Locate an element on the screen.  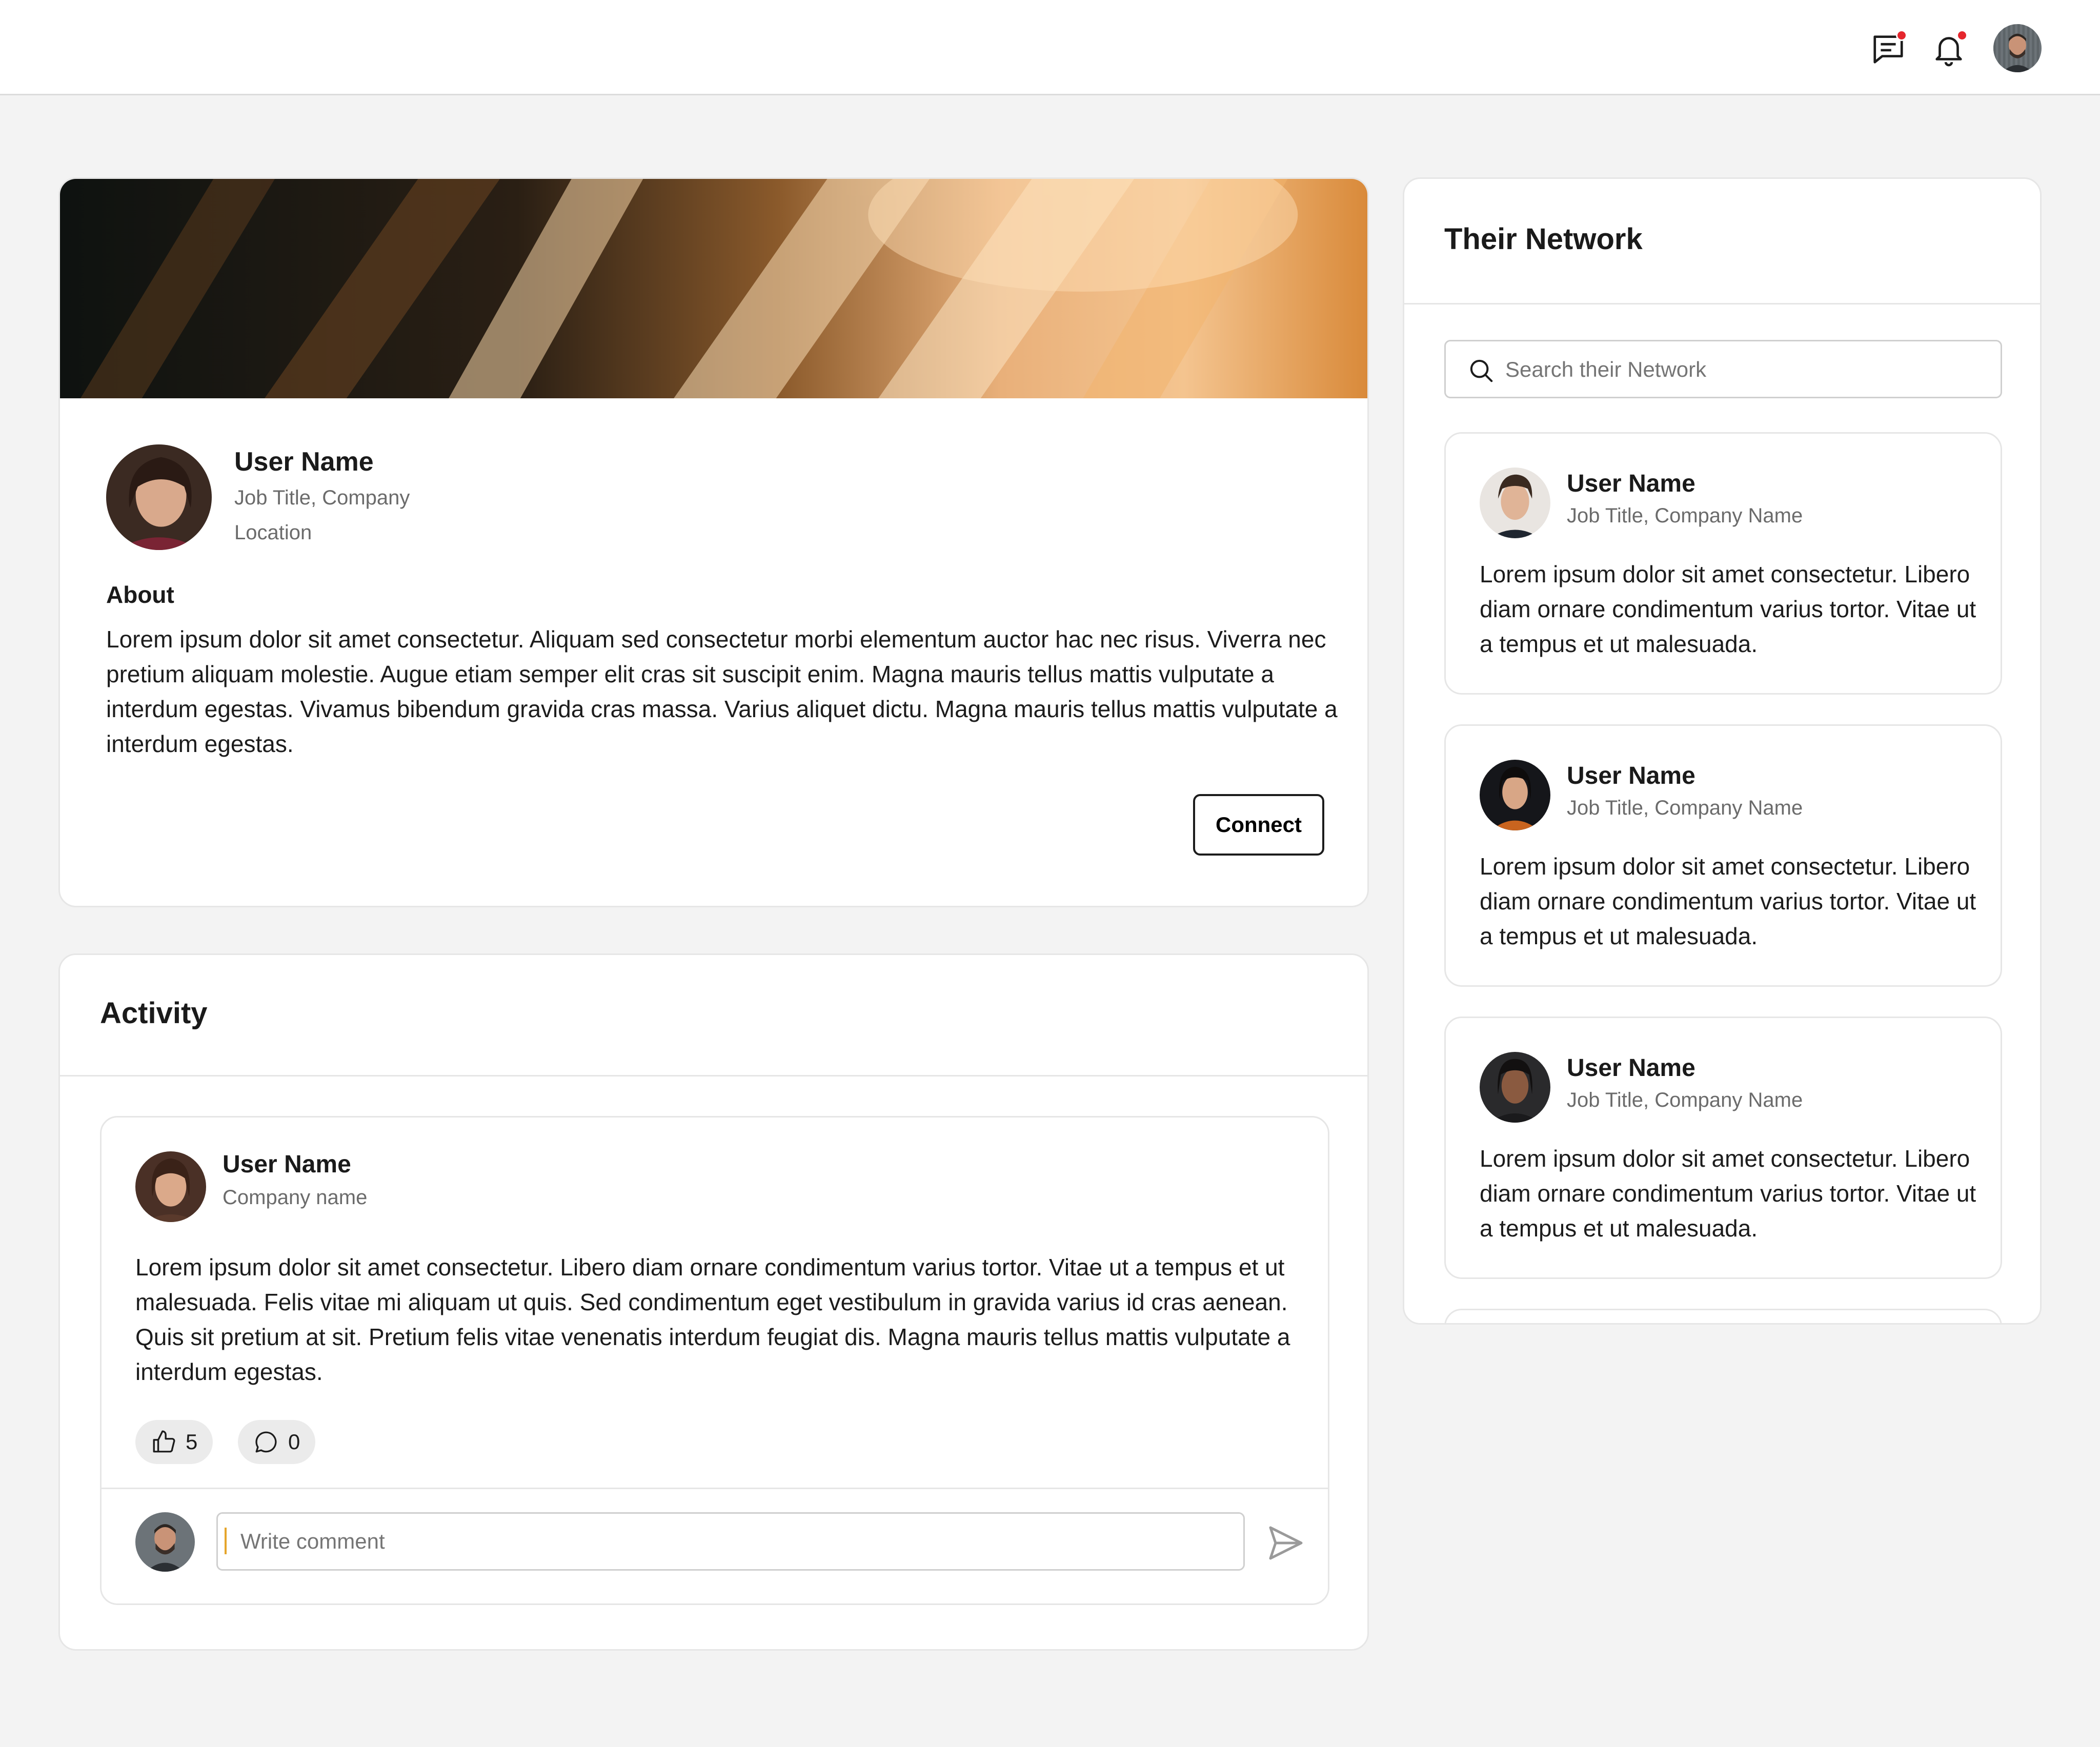
unread-notifications-badge is located at coordinates (1962, 35).